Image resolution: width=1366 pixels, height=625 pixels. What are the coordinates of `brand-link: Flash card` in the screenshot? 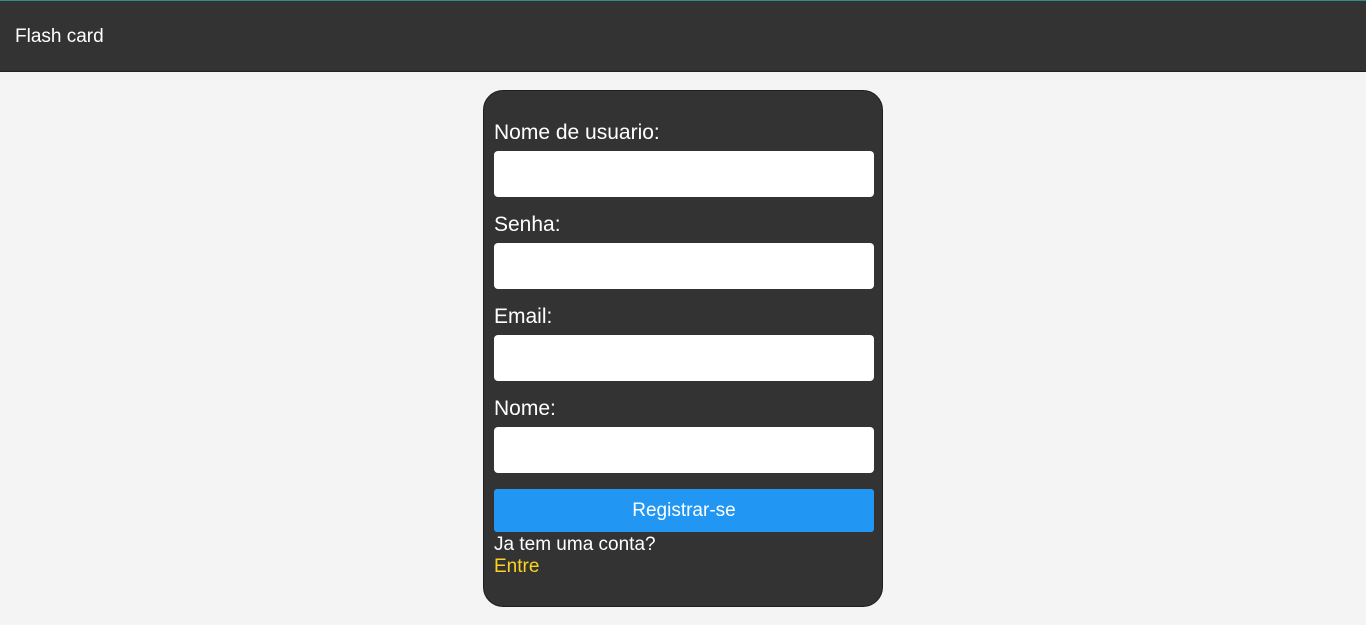 It's located at (59, 37).